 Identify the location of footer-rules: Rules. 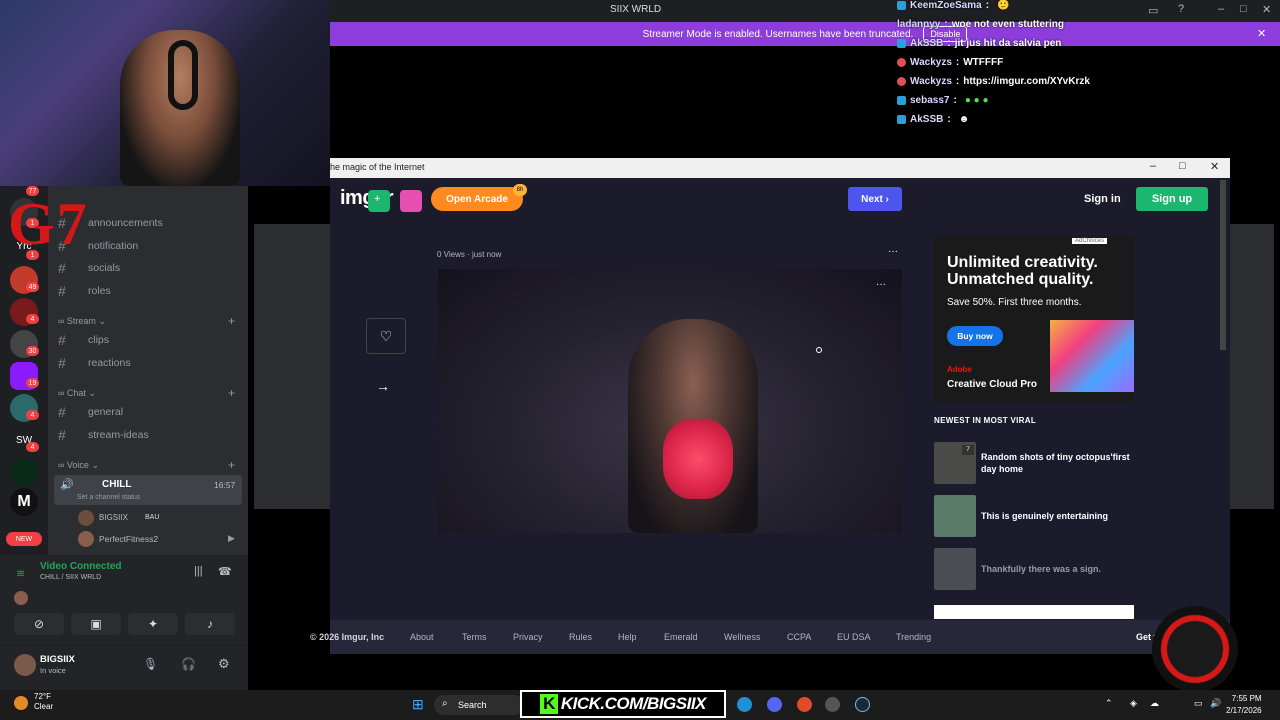
(580, 637).